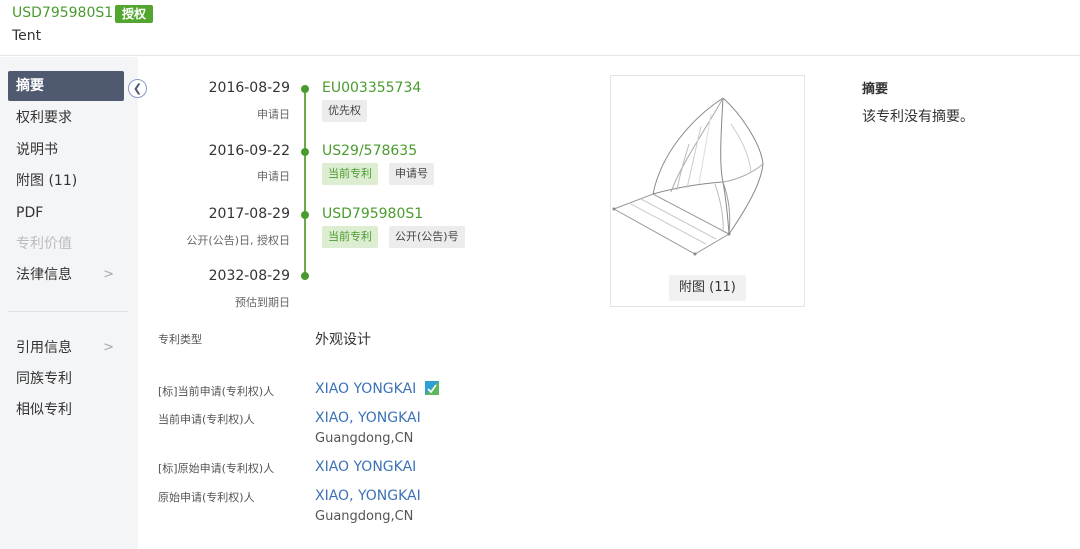 This screenshot has width=1080, height=549. Describe the element at coordinates (365, 467) in the screenshot. I see `std-original-applicant-link: XIAO YONGKAI` at that location.